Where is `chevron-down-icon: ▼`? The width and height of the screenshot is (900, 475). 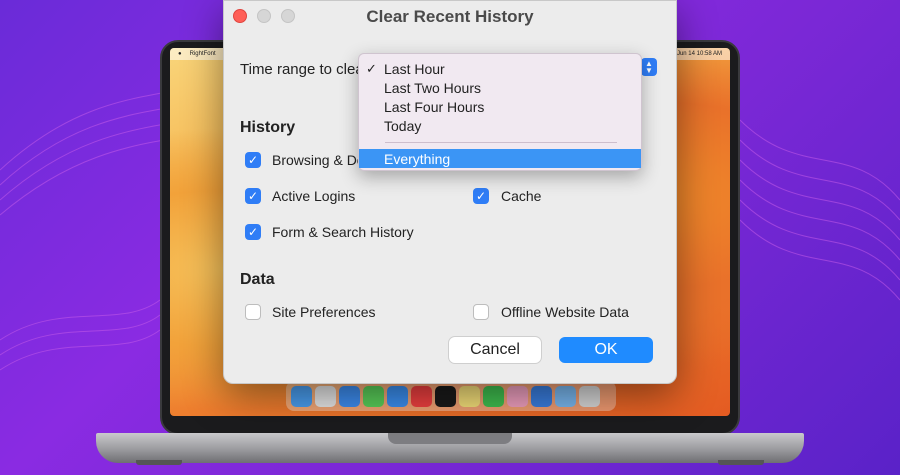 chevron-down-icon: ▼ is located at coordinates (649, 70).